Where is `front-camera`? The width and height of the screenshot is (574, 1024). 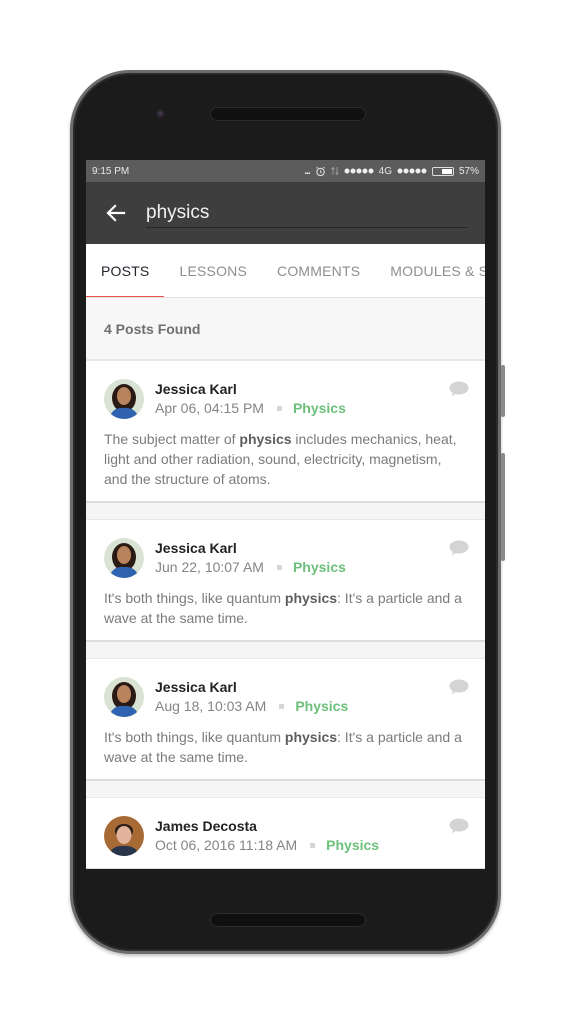
front-camera is located at coordinates (160, 114).